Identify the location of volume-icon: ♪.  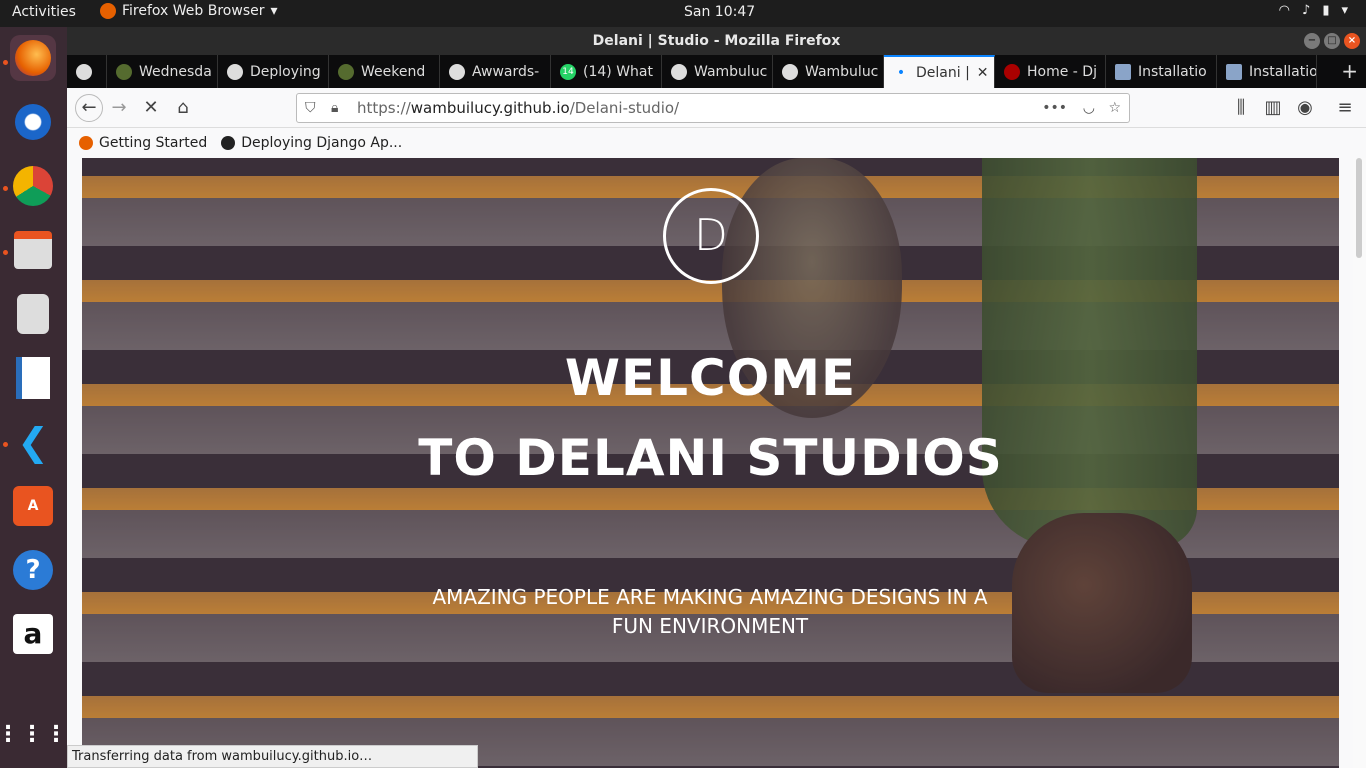
(1306, 10).